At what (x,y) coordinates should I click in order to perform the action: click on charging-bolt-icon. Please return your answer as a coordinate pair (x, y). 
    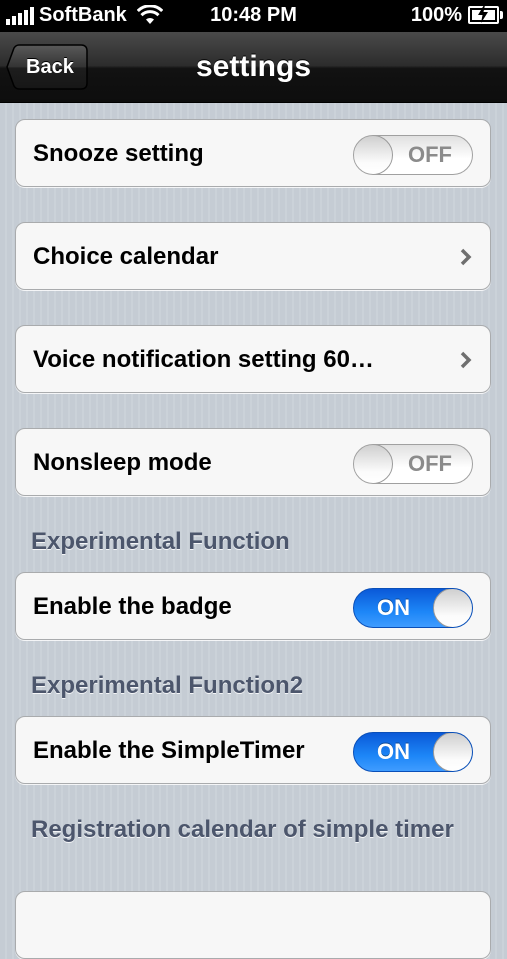
    Looking at the image, I should click on (483, 14).